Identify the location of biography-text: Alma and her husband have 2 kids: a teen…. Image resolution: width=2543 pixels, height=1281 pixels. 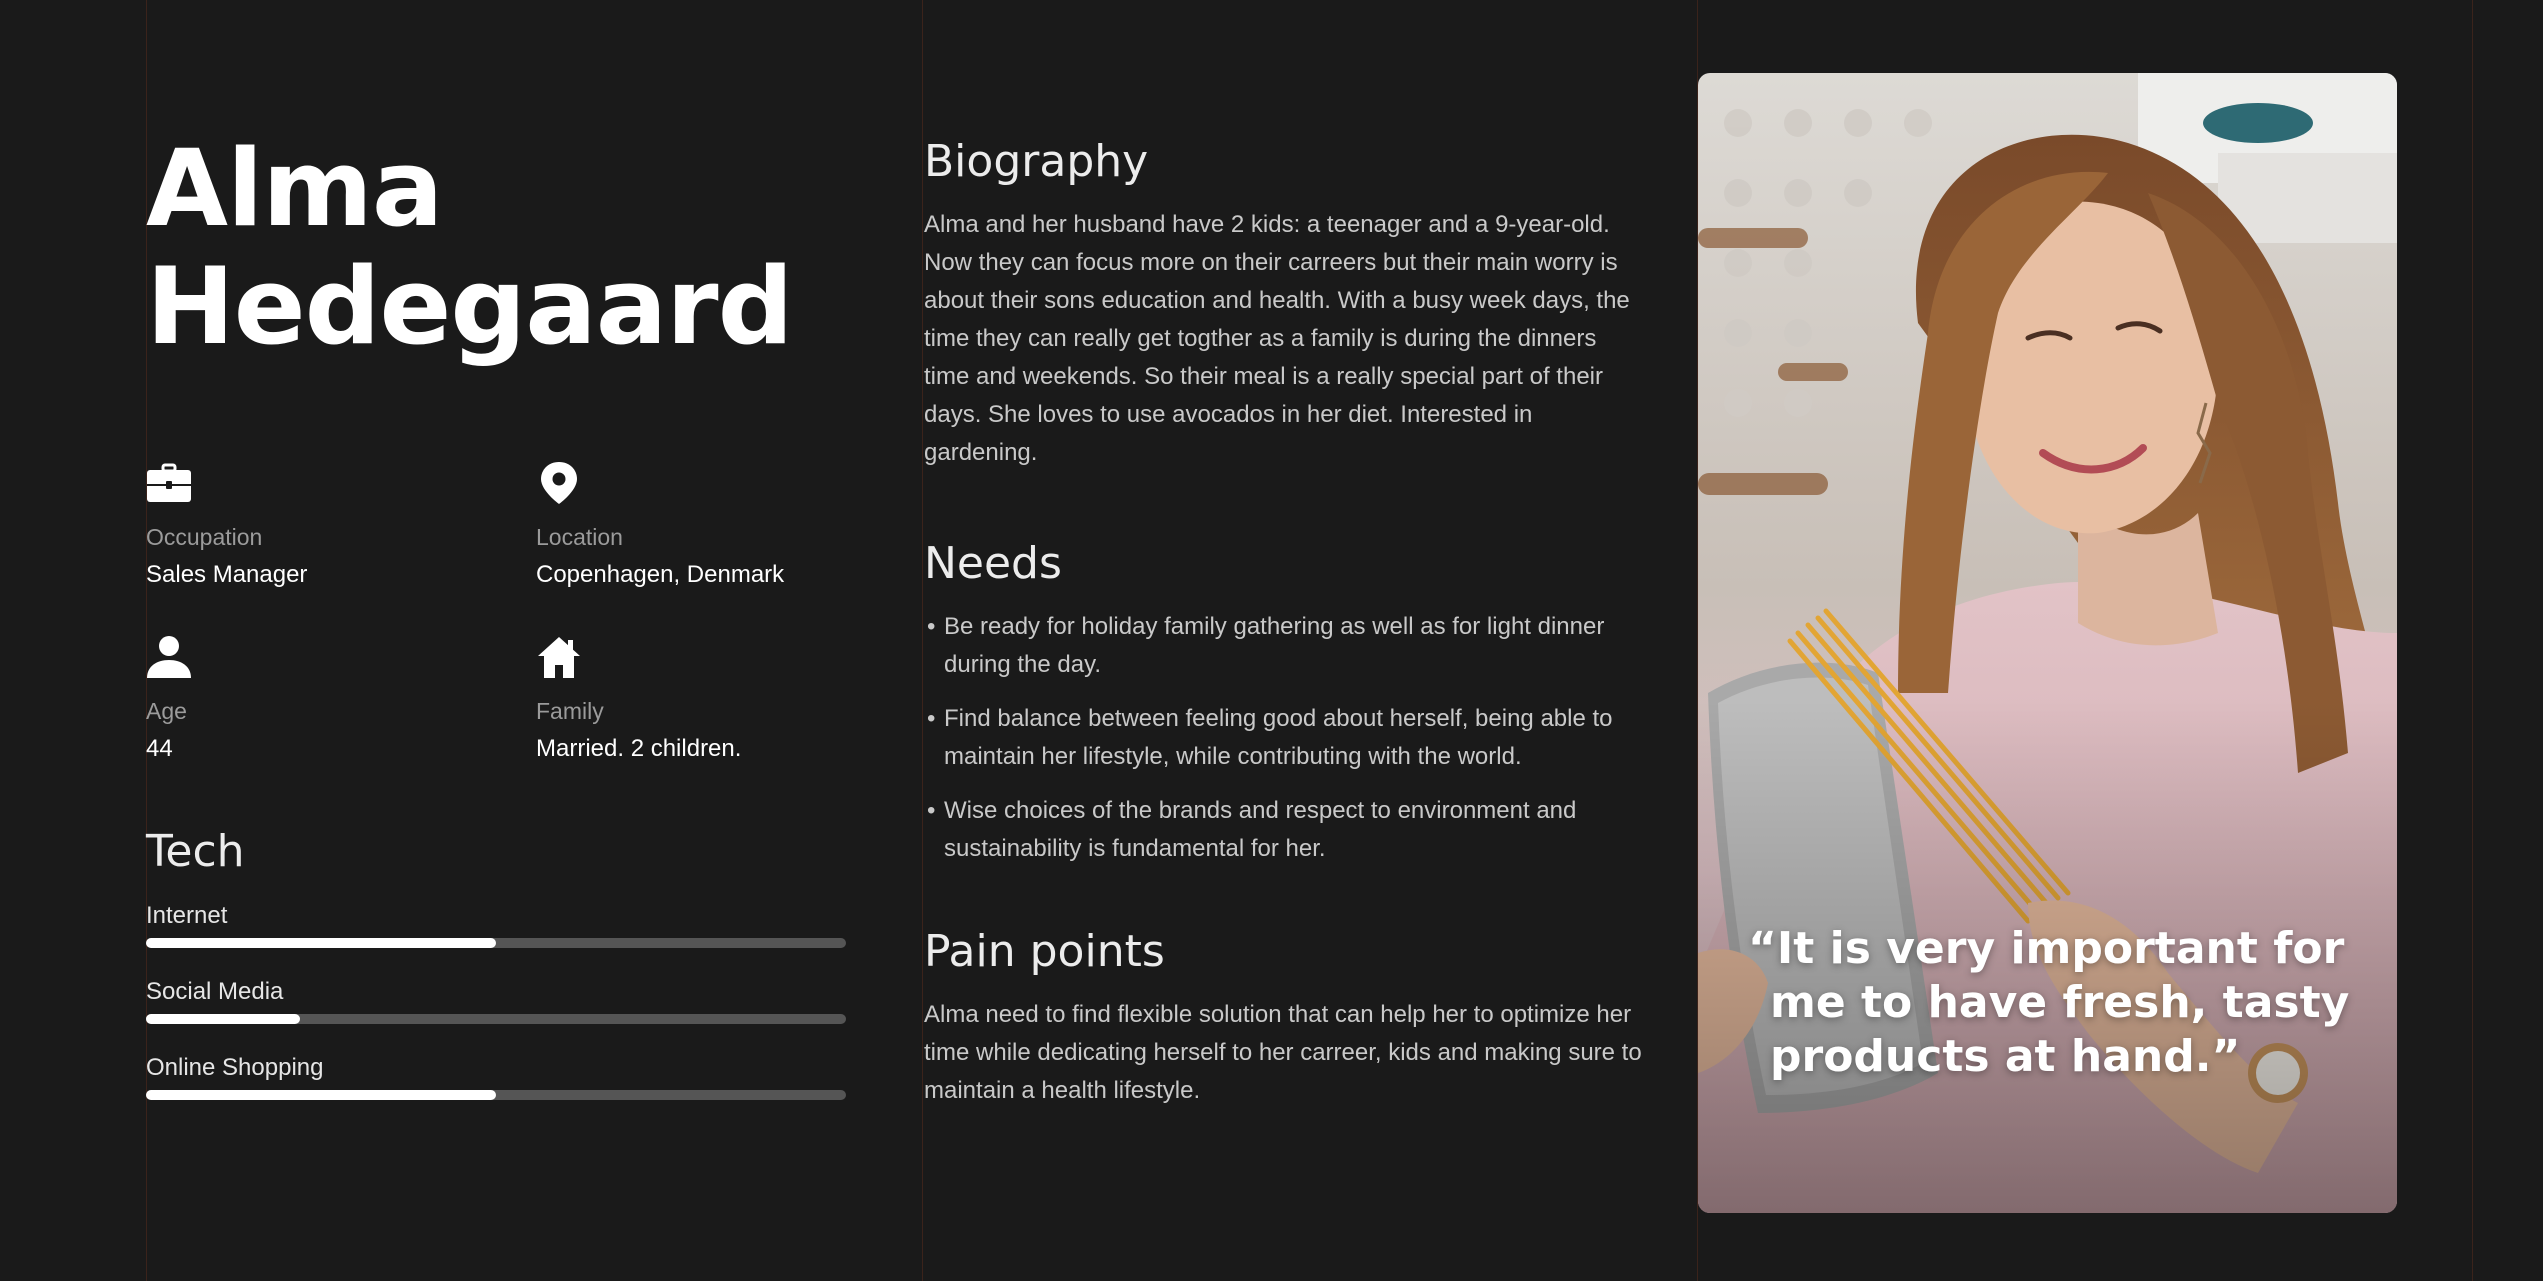
(1277, 338).